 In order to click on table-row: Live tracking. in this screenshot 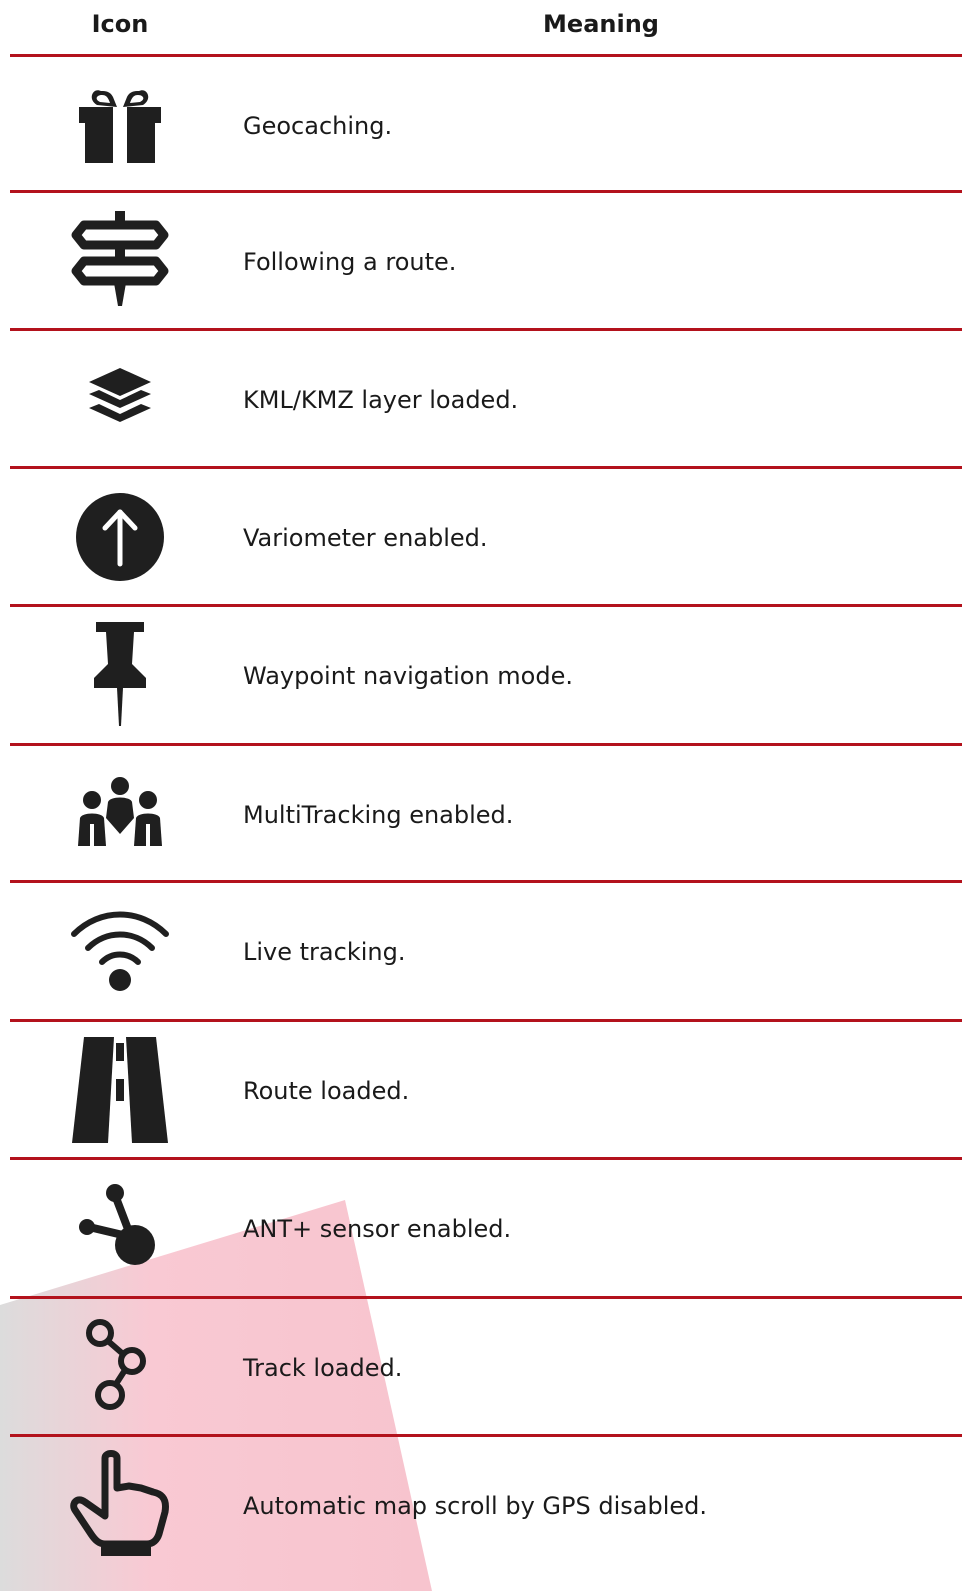, I will do `click(488, 952)`.